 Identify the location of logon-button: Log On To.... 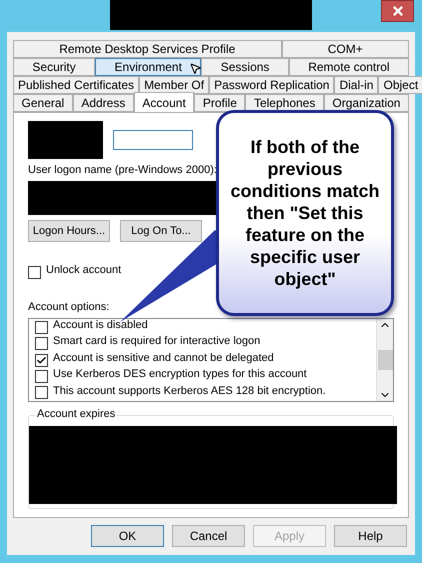
(161, 231).